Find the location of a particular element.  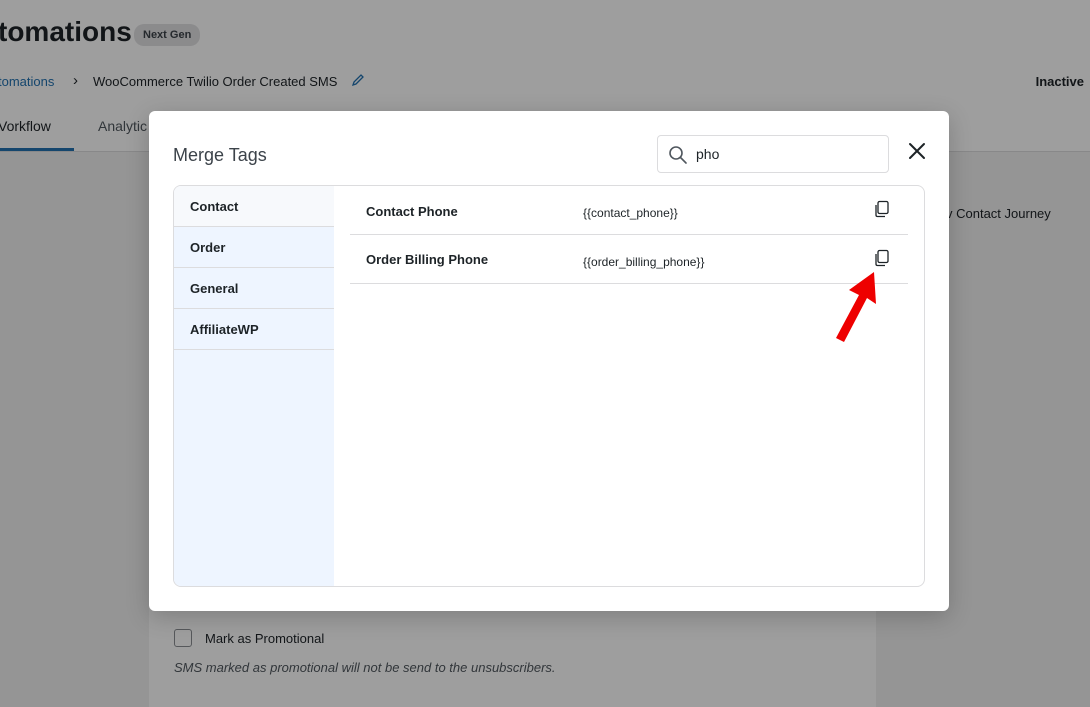

search-input is located at coordinates (790, 154).